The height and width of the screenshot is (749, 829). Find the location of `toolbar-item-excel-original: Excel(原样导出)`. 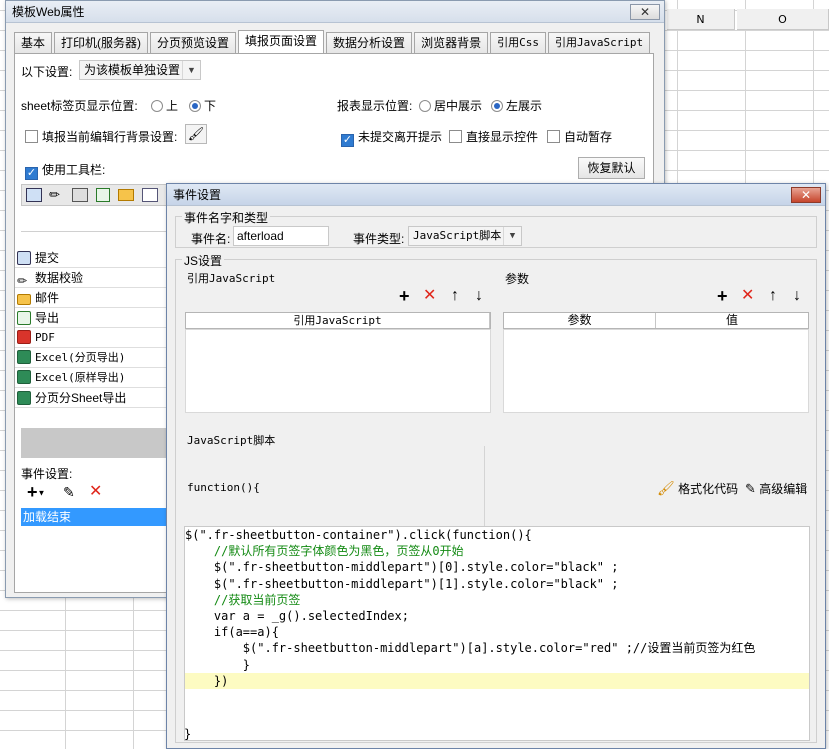

toolbar-item-excel-original: Excel(原样导出) is located at coordinates (95, 378).